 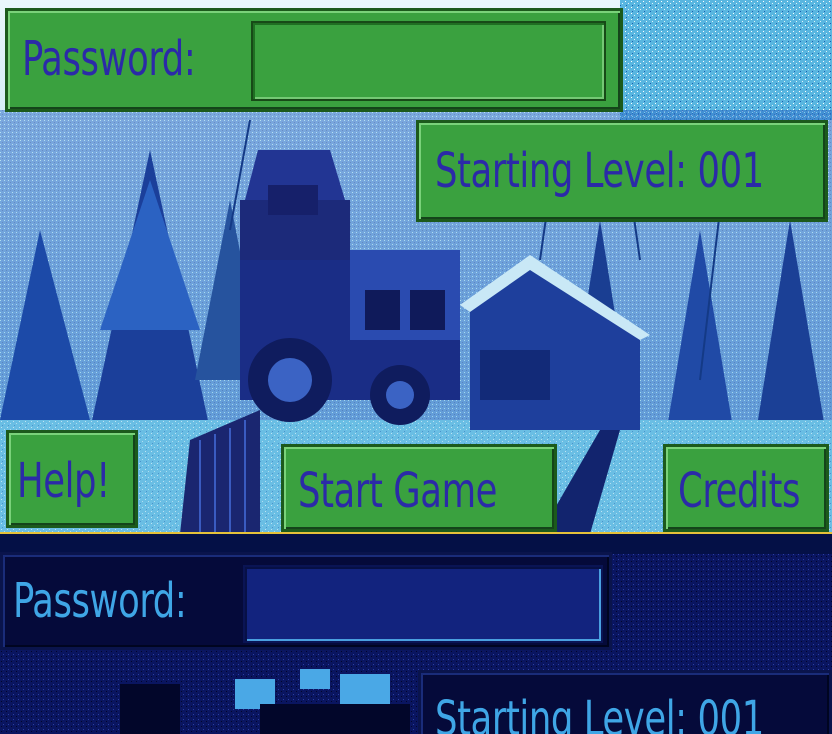 I want to click on credits-button-label: Credits, so click(x=739, y=491).